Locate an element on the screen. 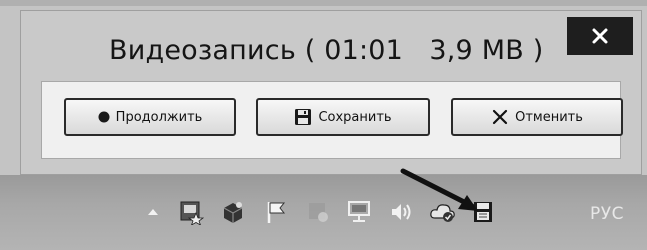 Image resolution: width=647 pixels, height=250 pixels. floppy-disk-icon is located at coordinates (303, 117).